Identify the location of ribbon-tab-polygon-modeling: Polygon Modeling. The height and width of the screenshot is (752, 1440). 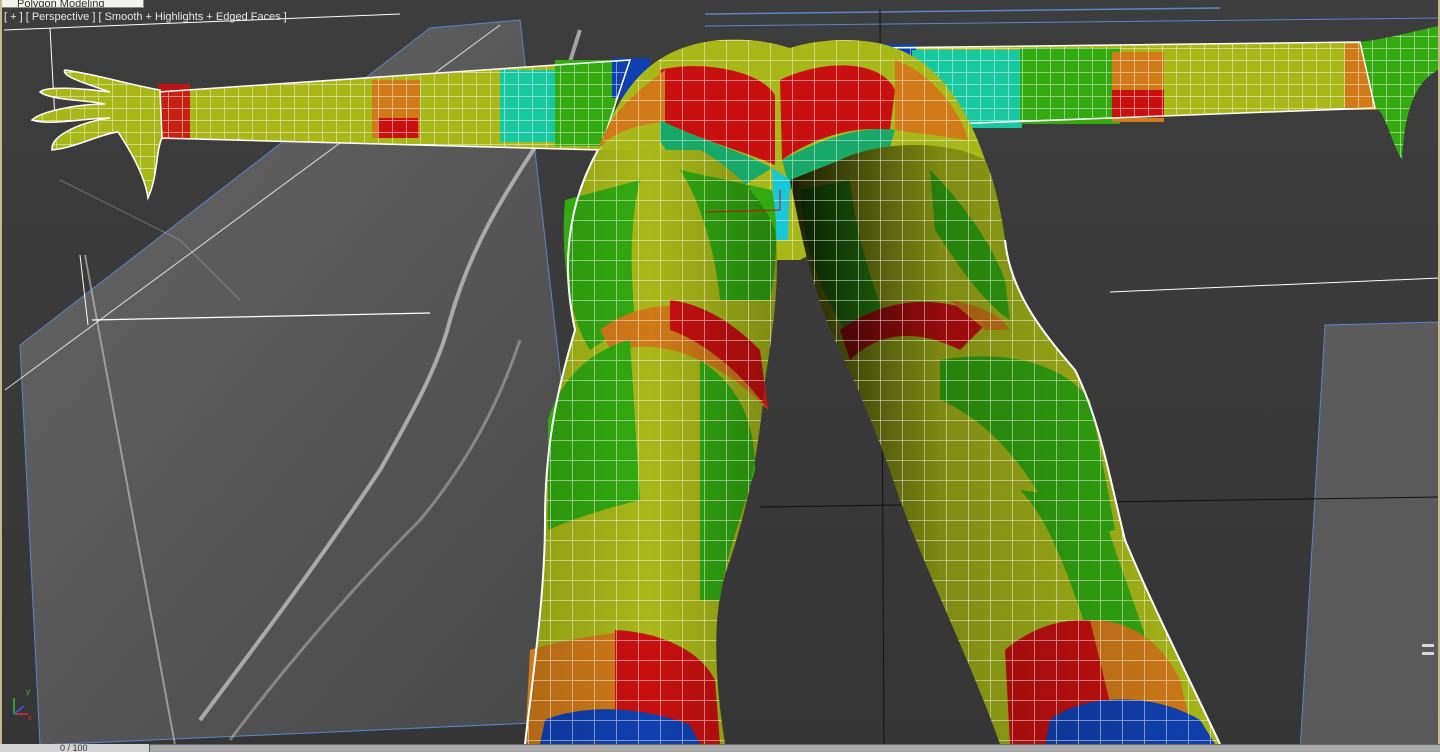
(72, 4).